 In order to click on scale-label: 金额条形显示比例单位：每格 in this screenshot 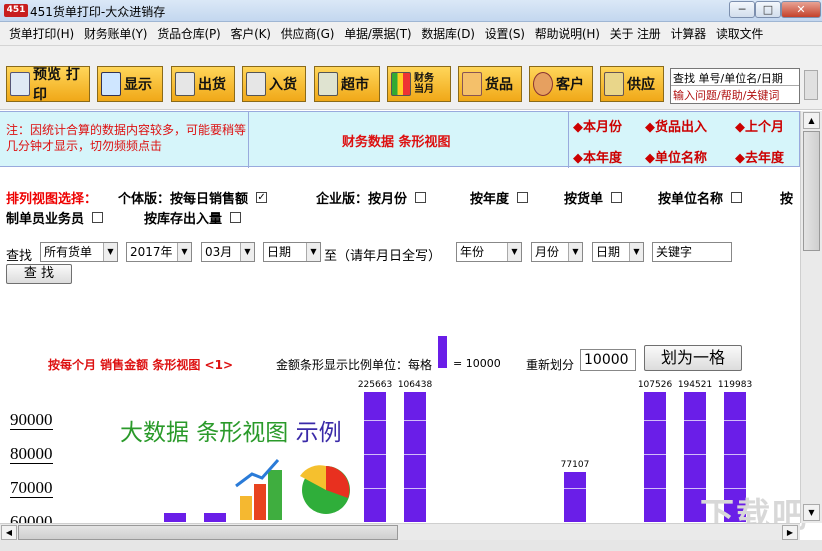, I will do `click(354, 365)`.